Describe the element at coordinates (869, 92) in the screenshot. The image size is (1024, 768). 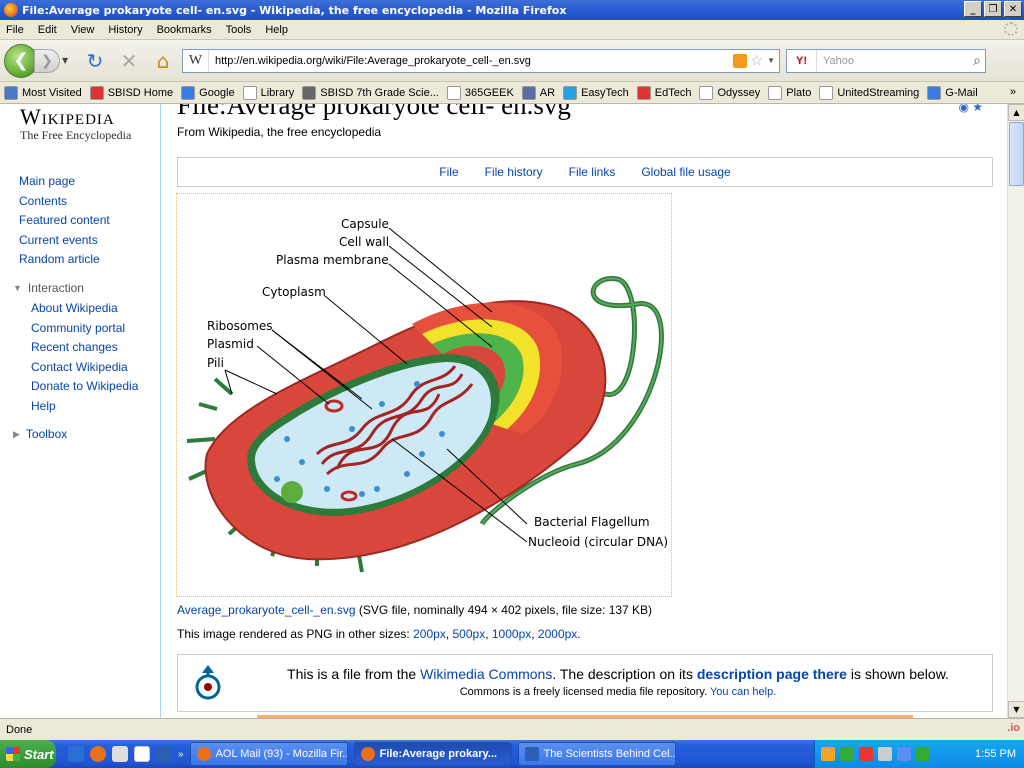
I see `bookmark-item: UnitedStreaming` at that location.